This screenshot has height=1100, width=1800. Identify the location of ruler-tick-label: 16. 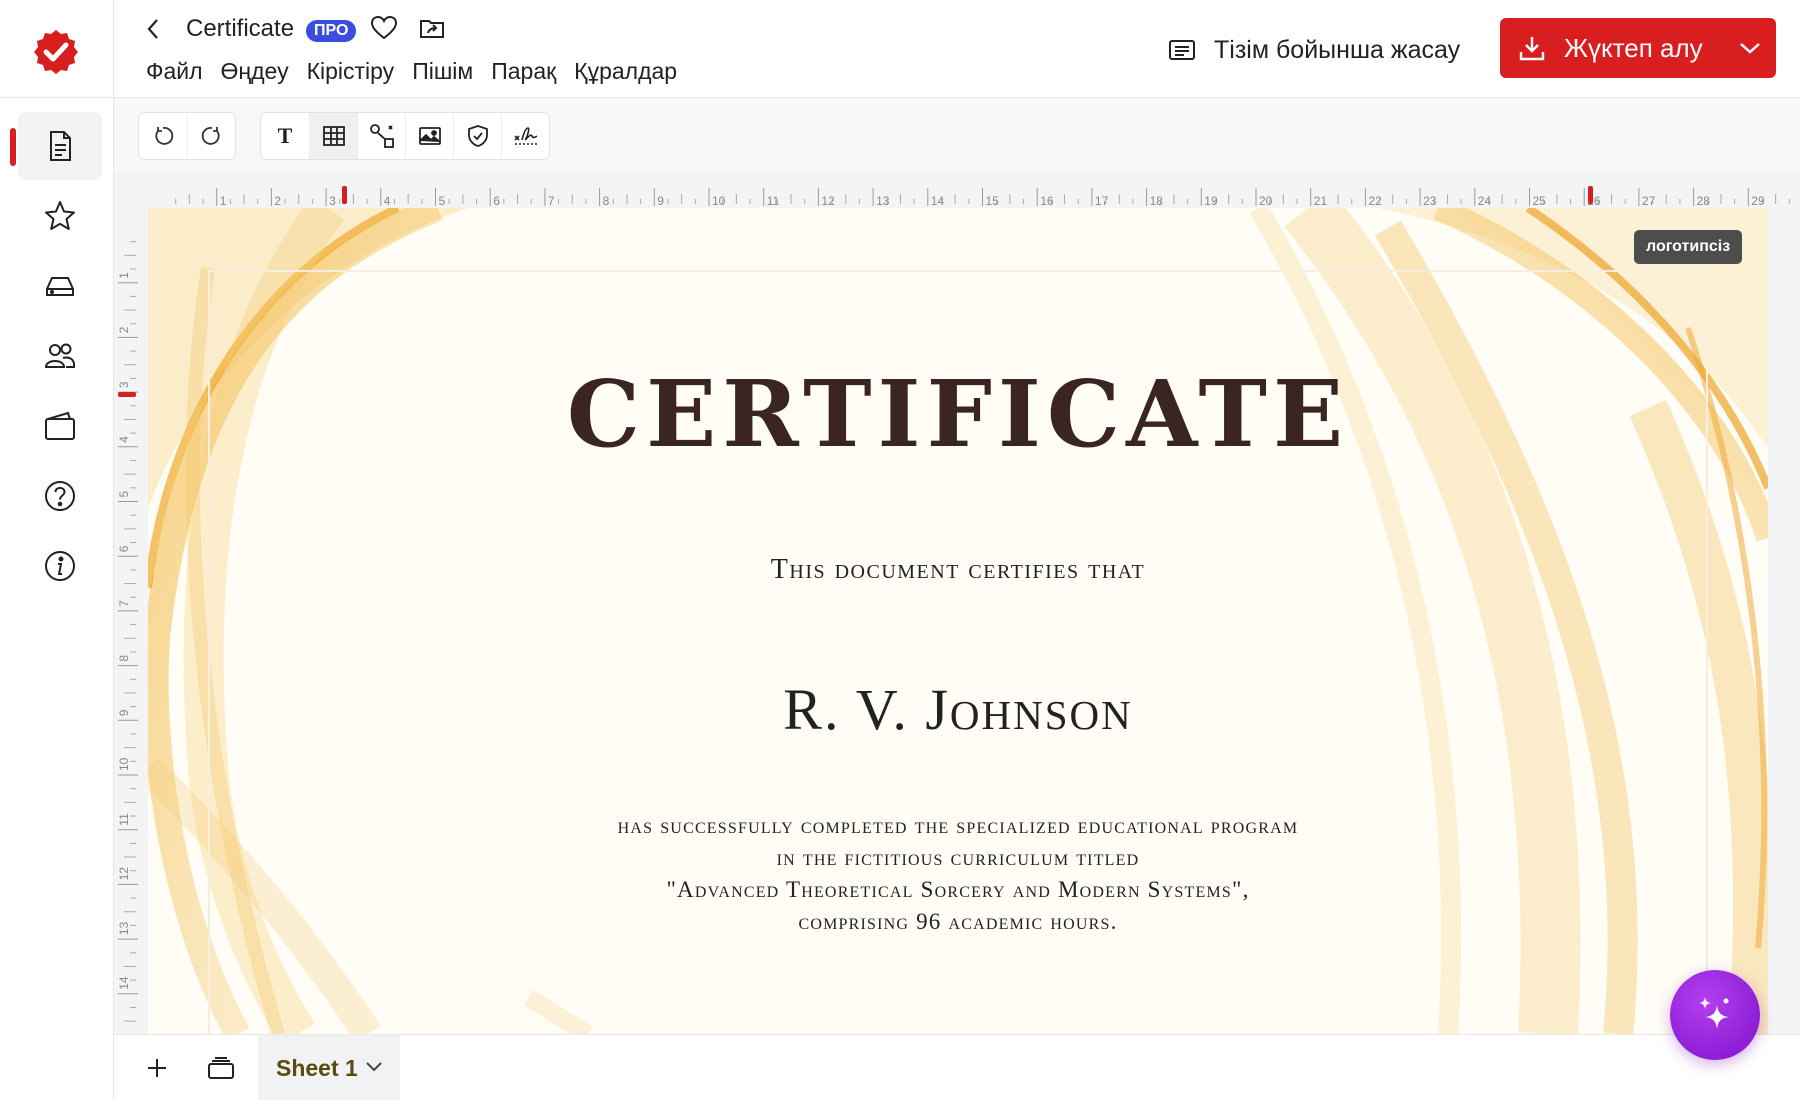
(1047, 201).